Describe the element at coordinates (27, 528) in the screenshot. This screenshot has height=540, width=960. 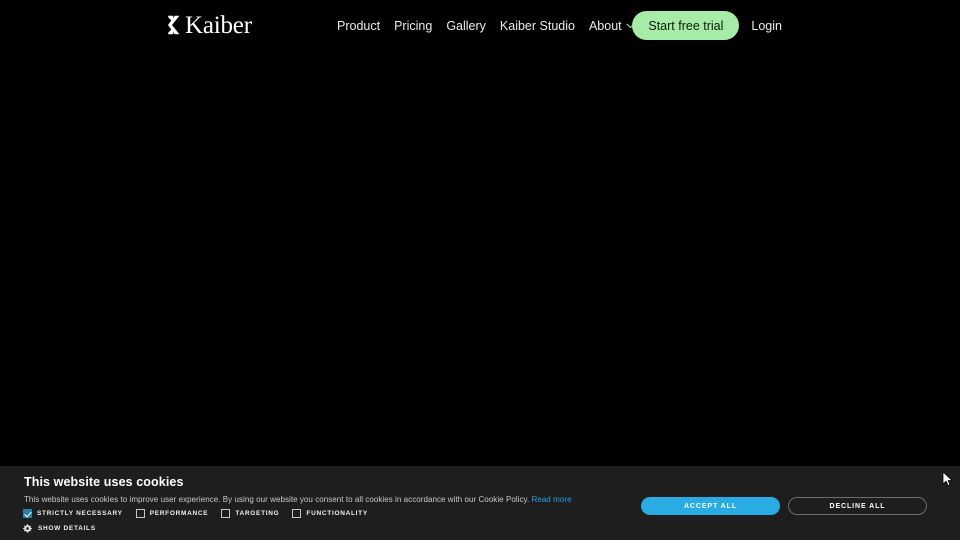
I see `gear-icon` at that location.